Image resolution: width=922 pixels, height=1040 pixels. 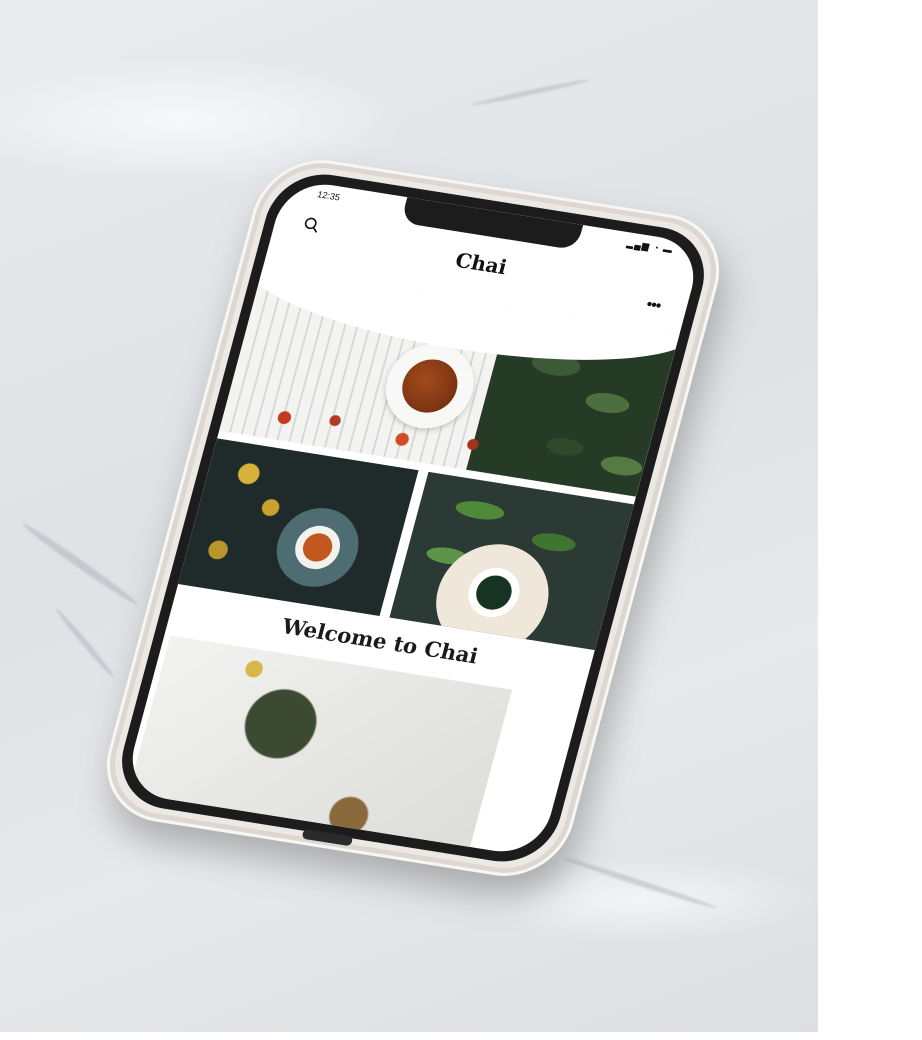 What do you see at coordinates (492, 593) in the screenshot?
I see `green-tea-plate-image` at bounding box center [492, 593].